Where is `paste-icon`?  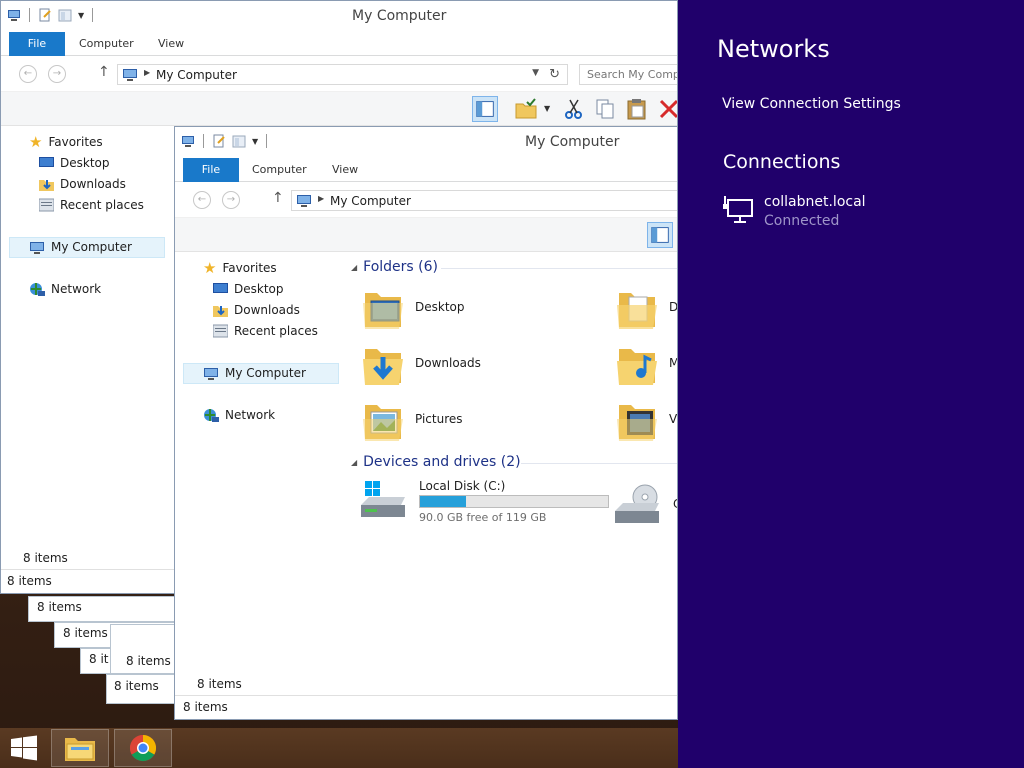 paste-icon is located at coordinates (637, 109).